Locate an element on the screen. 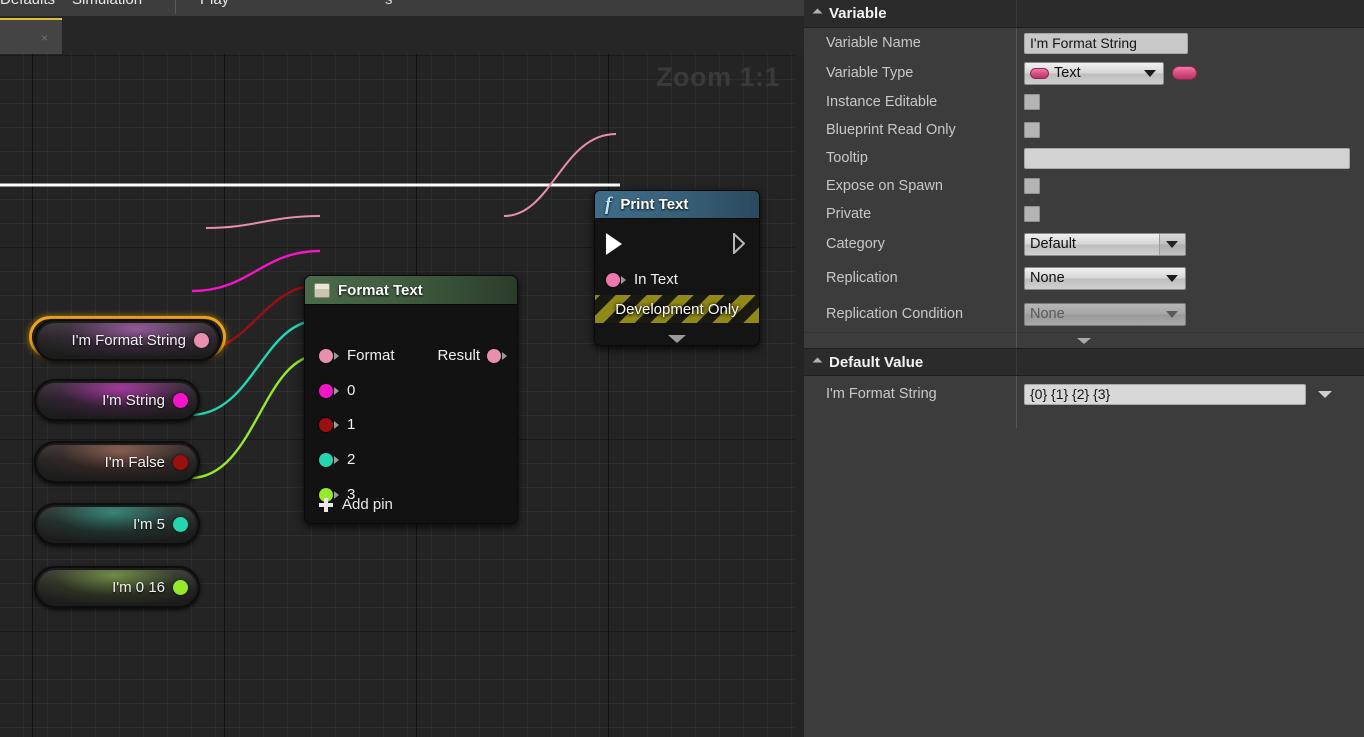  variable-node-label: I'm False is located at coordinates (134, 462).